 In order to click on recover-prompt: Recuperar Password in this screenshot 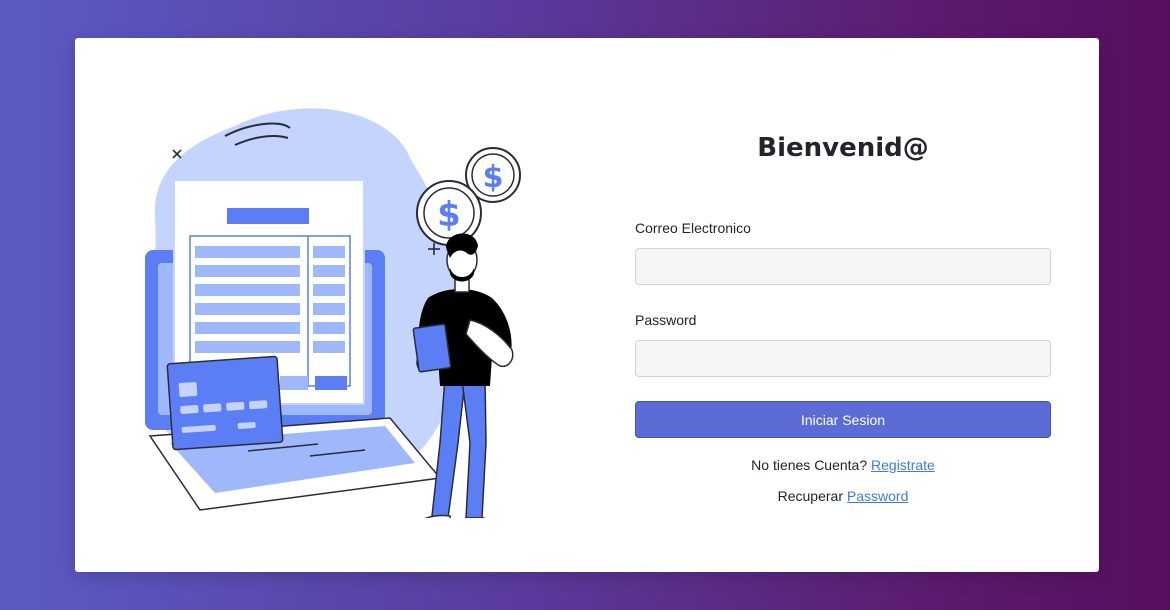, I will do `click(843, 496)`.